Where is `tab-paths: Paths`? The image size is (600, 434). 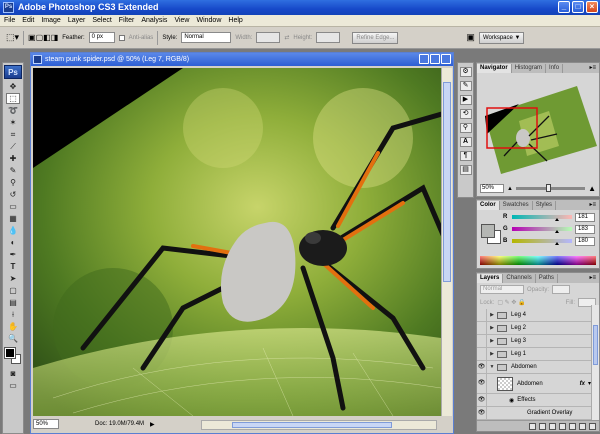
tab-paths: Paths is located at coordinates (547, 278).